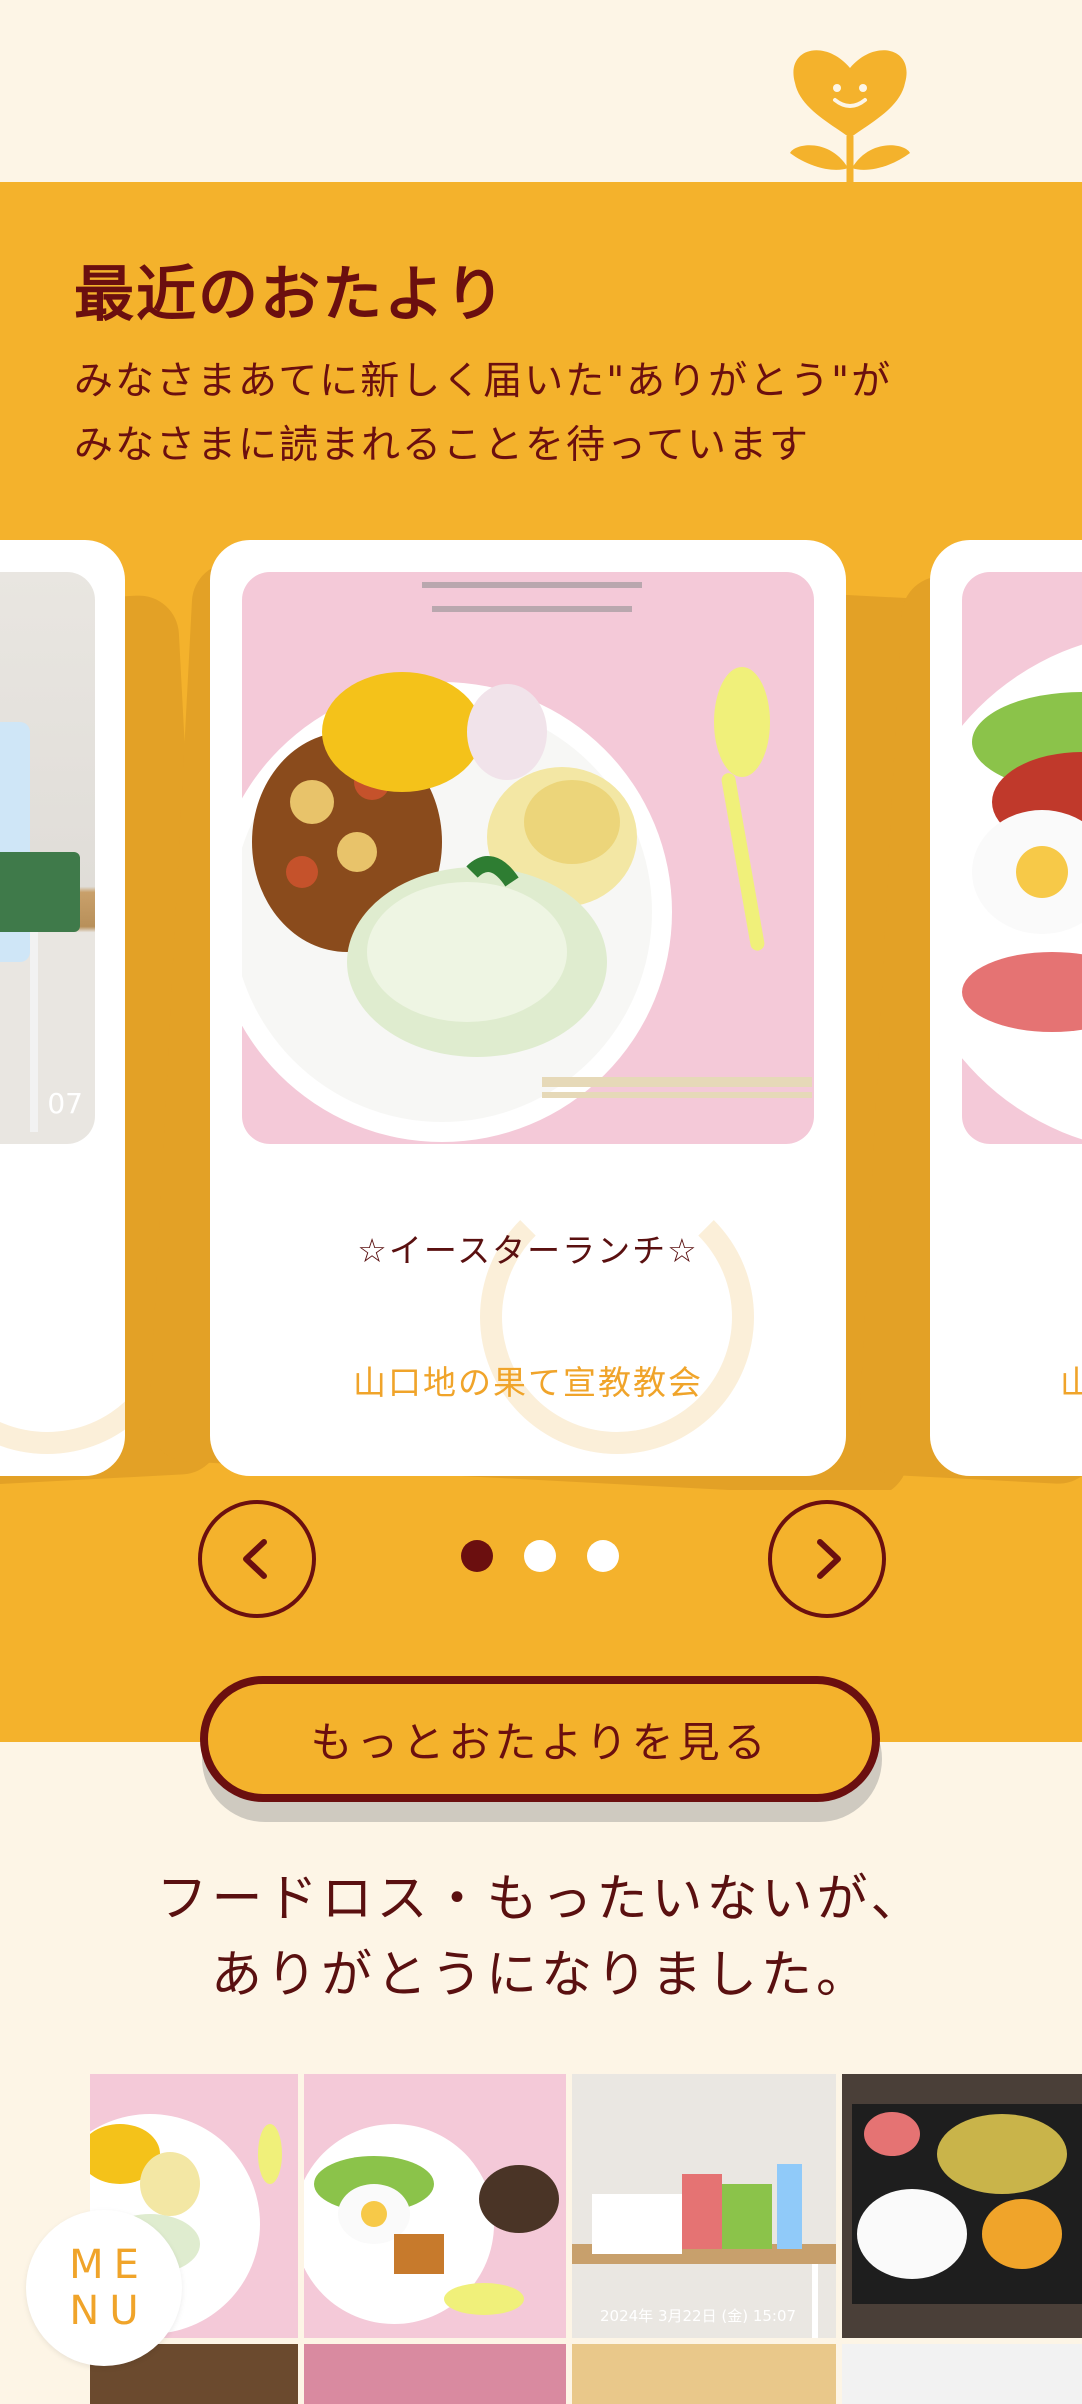  I want to click on header-band, so click(541, 94).